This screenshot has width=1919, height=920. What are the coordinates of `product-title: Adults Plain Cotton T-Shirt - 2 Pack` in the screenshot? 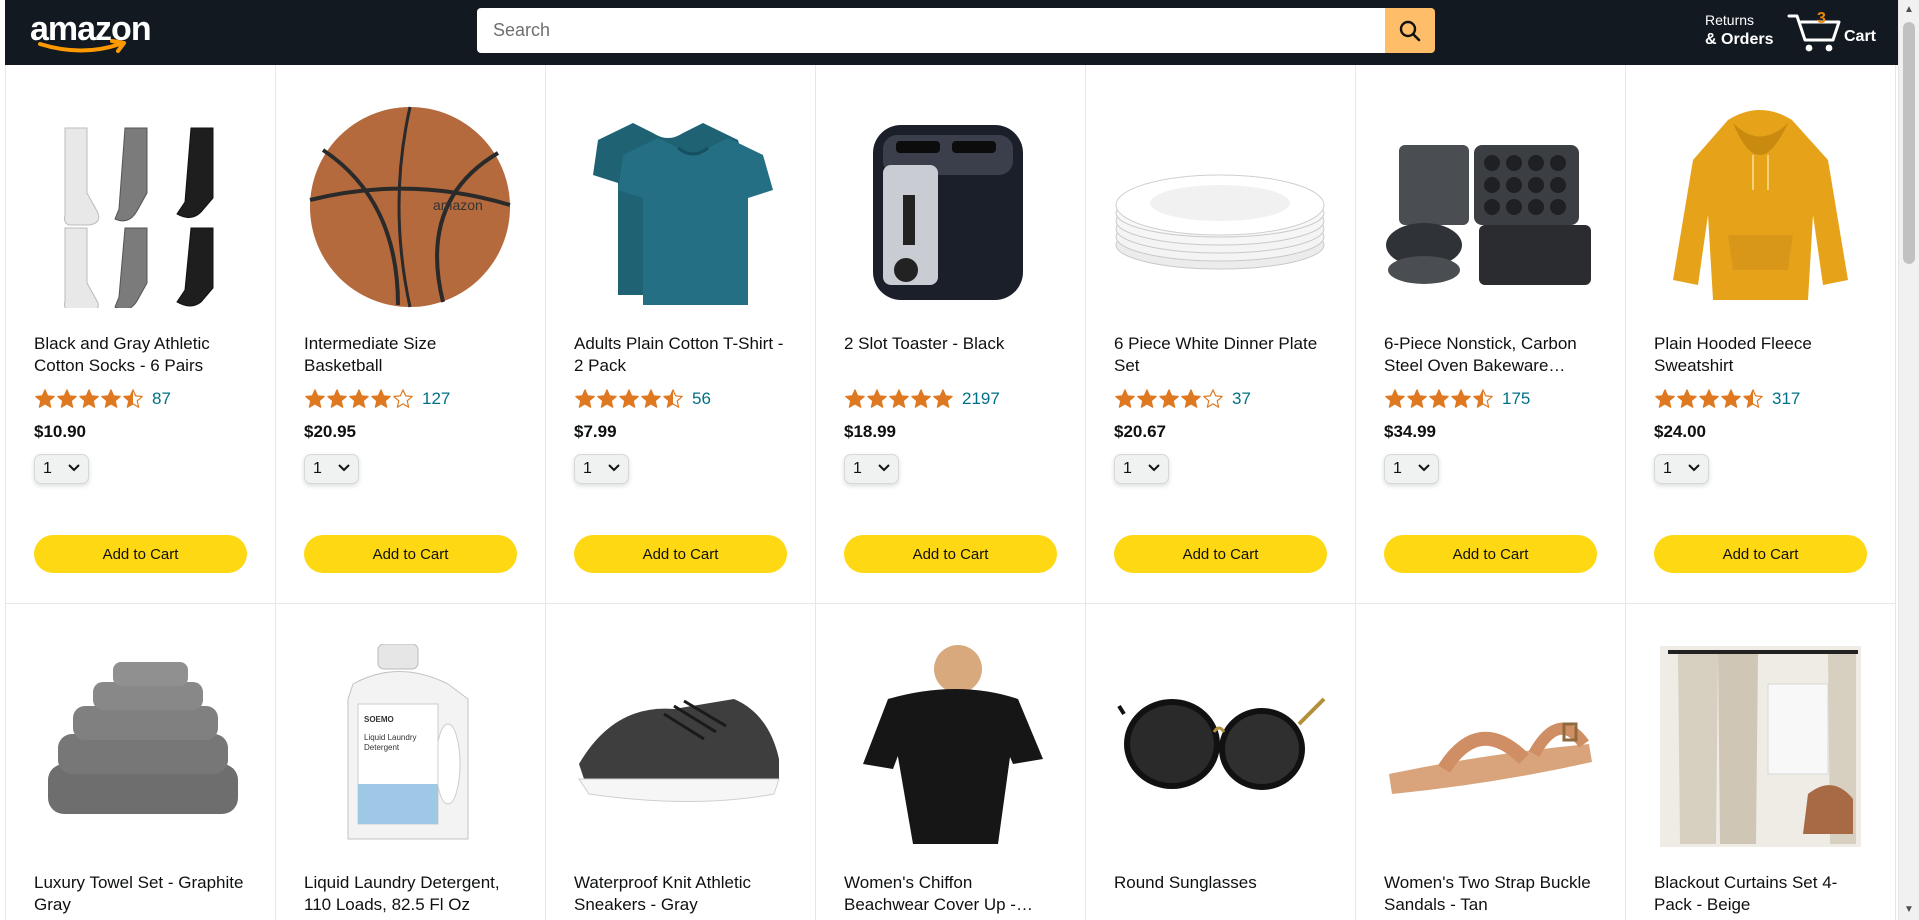 It's located at (681, 355).